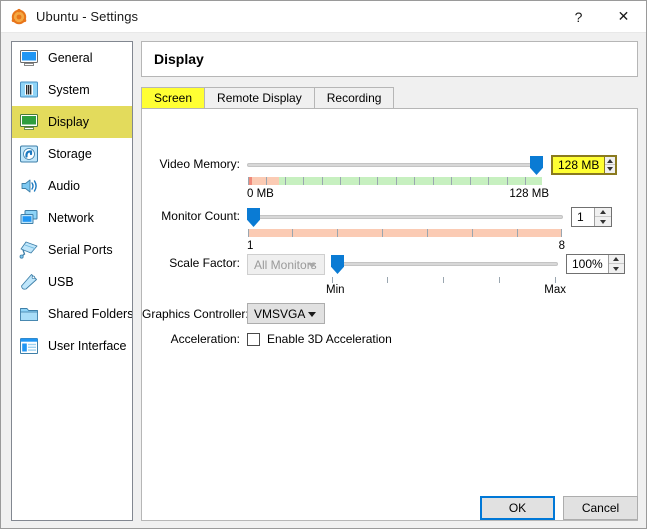 The height and width of the screenshot is (529, 647). What do you see at coordinates (173, 97) in the screenshot?
I see `tab-screen: Screen` at bounding box center [173, 97].